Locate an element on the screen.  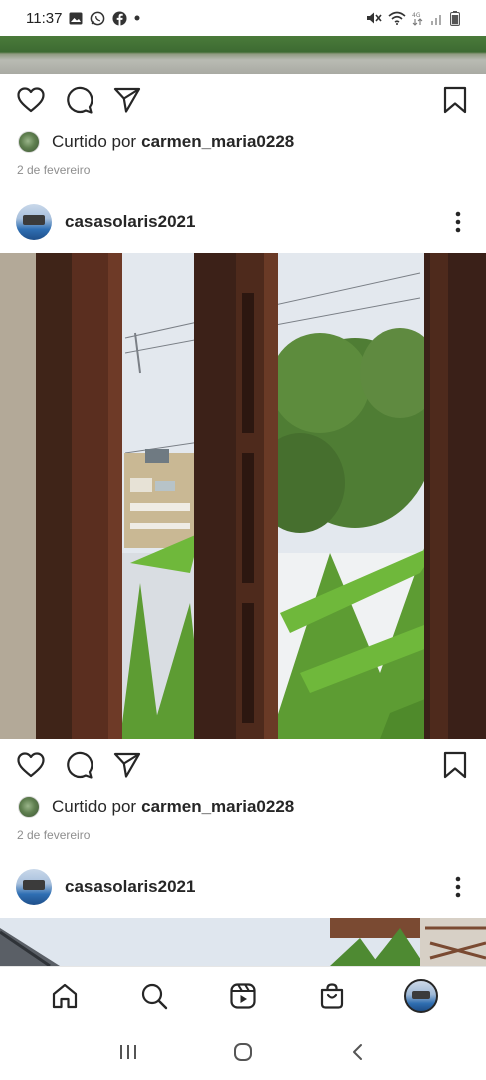
mute-icon is located at coordinates (374, 18).